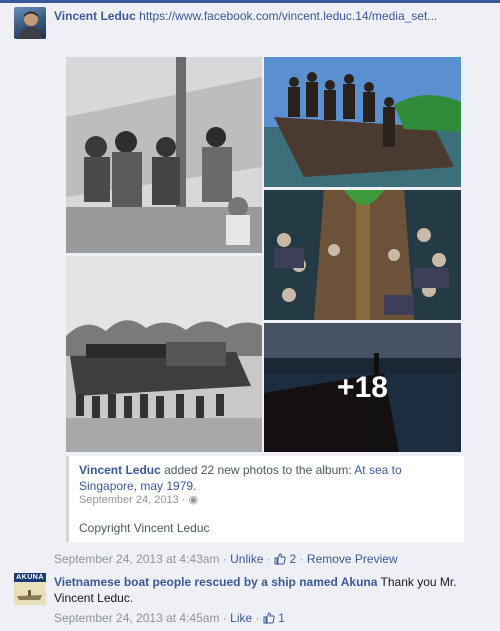 Image resolution: width=500 pixels, height=631 pixels. What do you see at coordinates (164, 354) in the screenshot?
I see `photo-boat-landing` at bounding box center [164, 354].